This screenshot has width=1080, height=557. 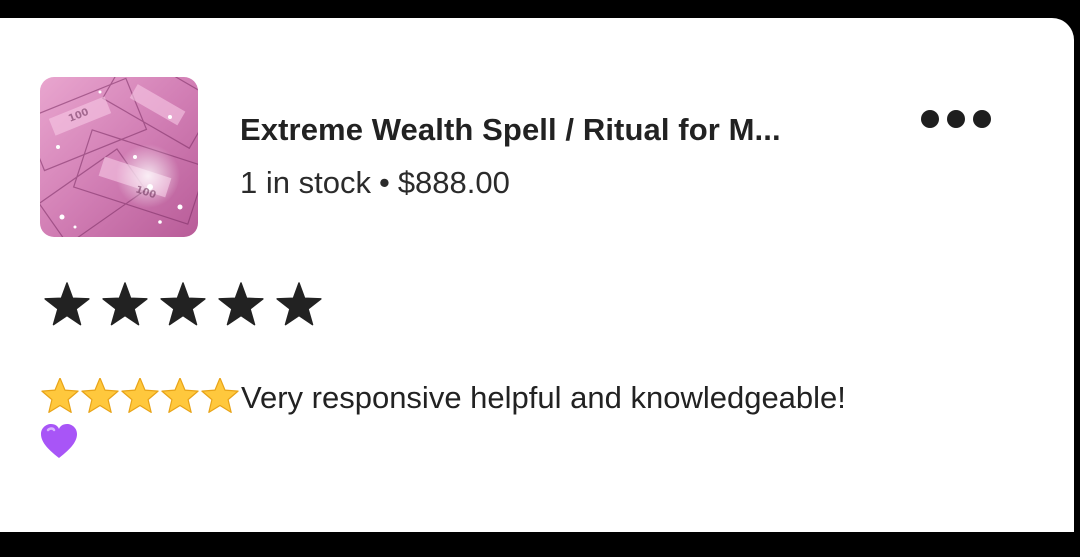 I want to click on more-options-button, so click(x=956, y=119).